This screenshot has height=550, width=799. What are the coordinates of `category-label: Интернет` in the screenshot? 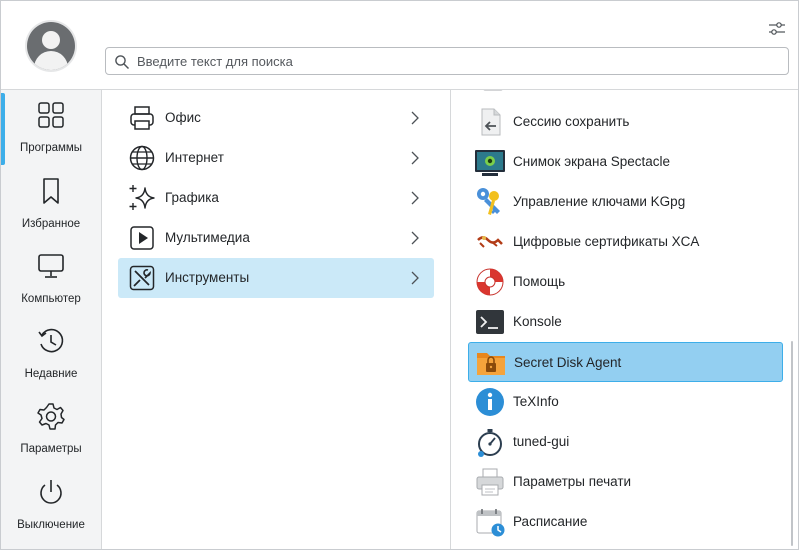 It's located at (194, 157).